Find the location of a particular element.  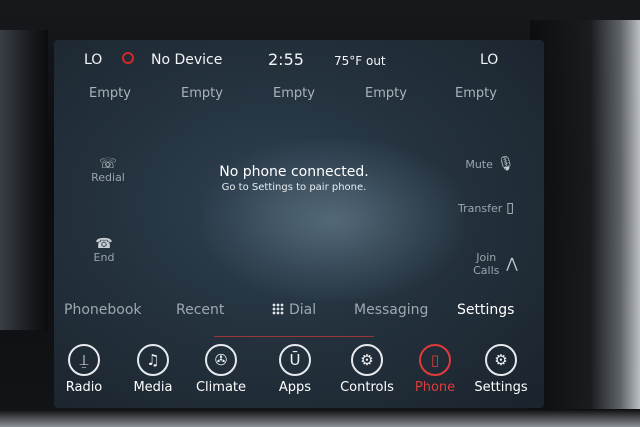

end-call-button: ☎ End is located at coordinates (104, 250).